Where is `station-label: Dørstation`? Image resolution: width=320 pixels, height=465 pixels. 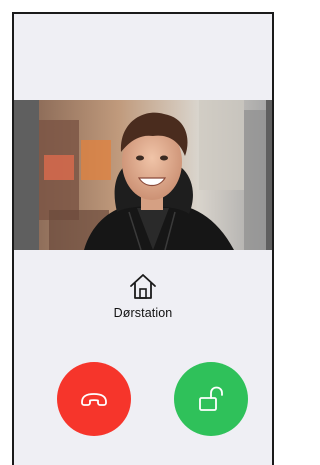
station-label: Dørstation is located at coordinates (143, 313).